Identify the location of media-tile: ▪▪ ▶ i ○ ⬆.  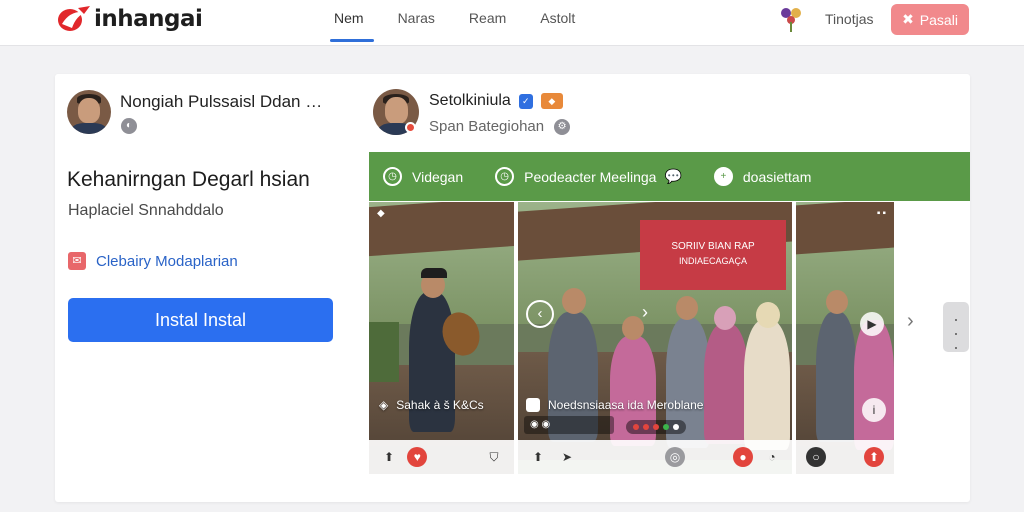
(845, 338).